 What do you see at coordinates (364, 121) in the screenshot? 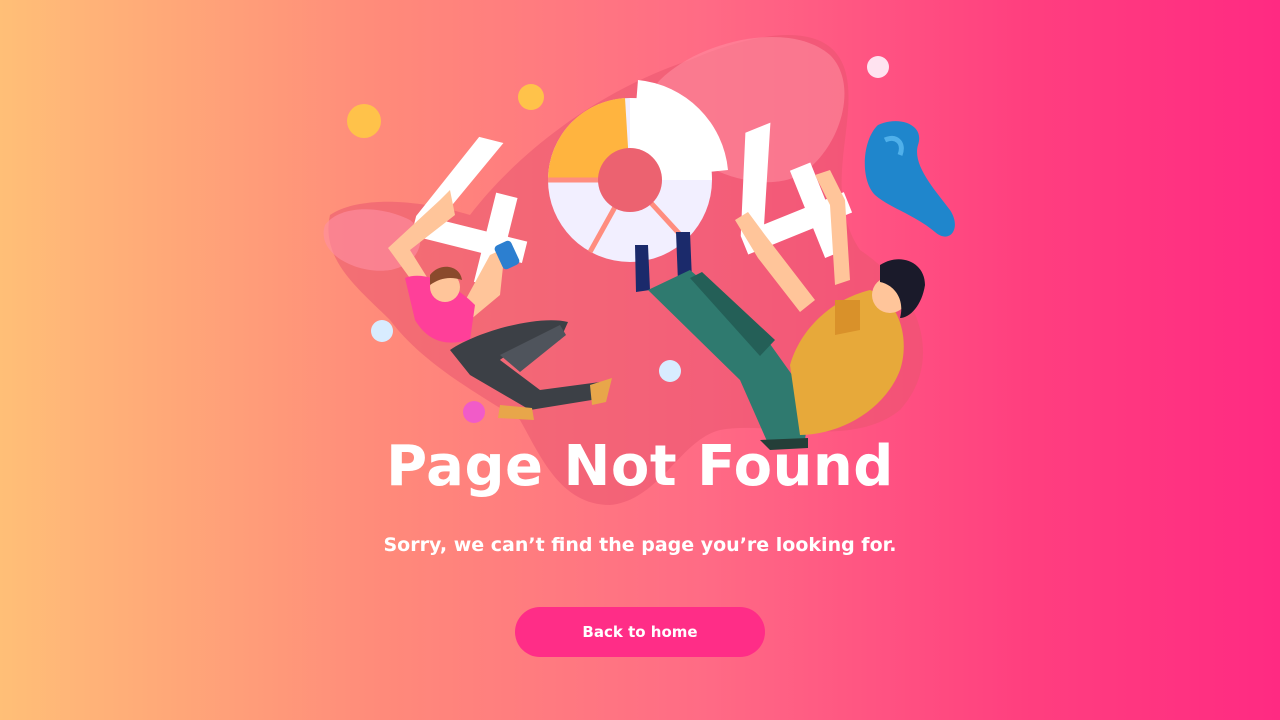
I see `dot-yellow-large` at bounding box center [364, 121].